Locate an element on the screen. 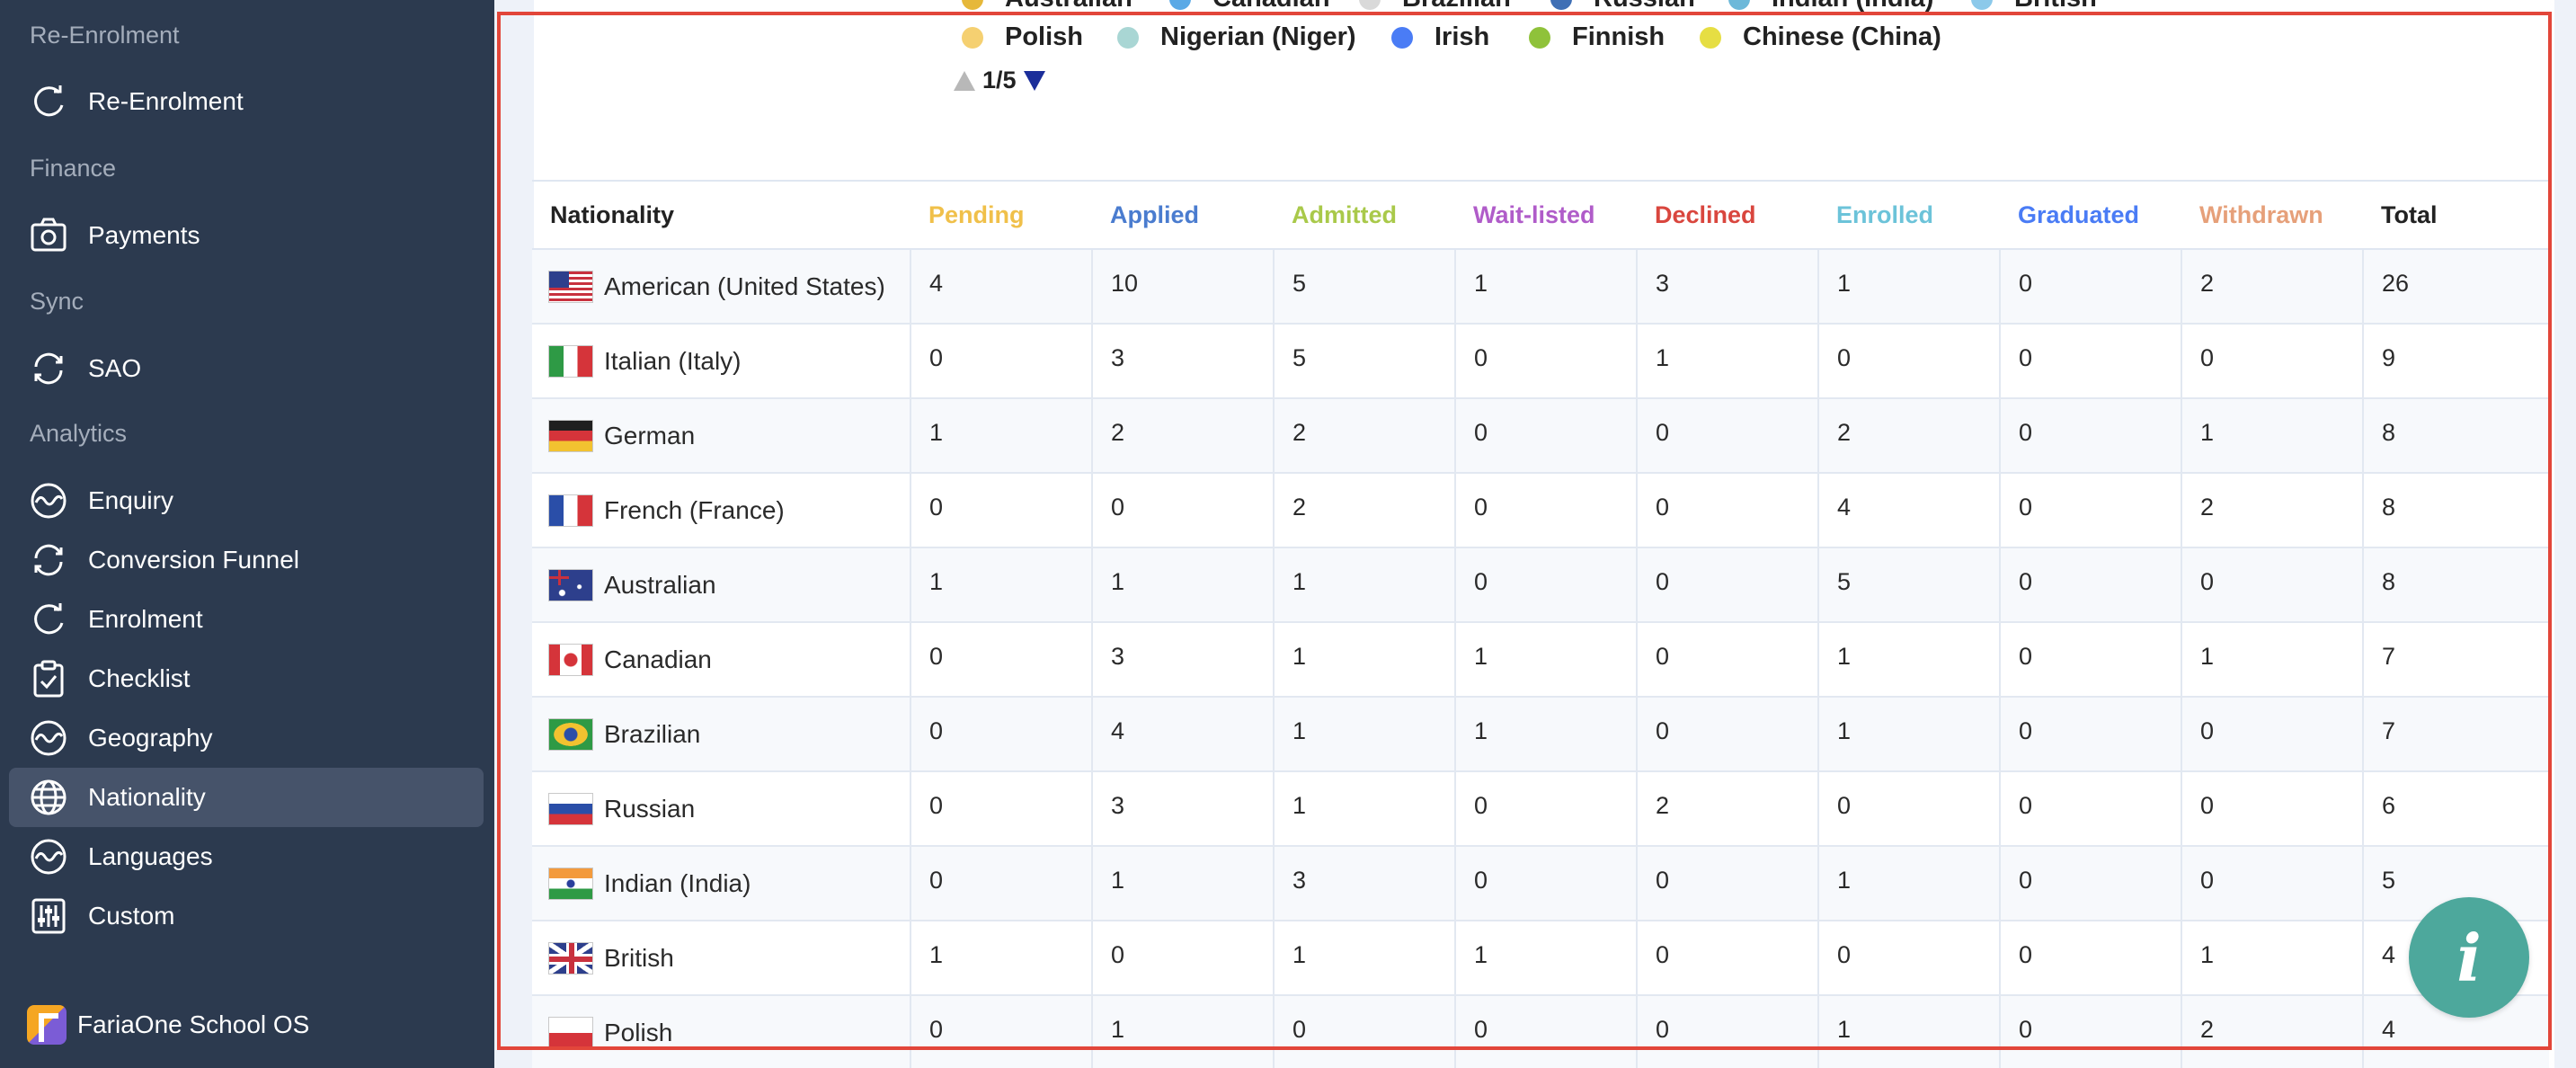 The width and height of the screenshot is (2576, 1068). legend-item-partial: British is located at coordinates (2034, 6).